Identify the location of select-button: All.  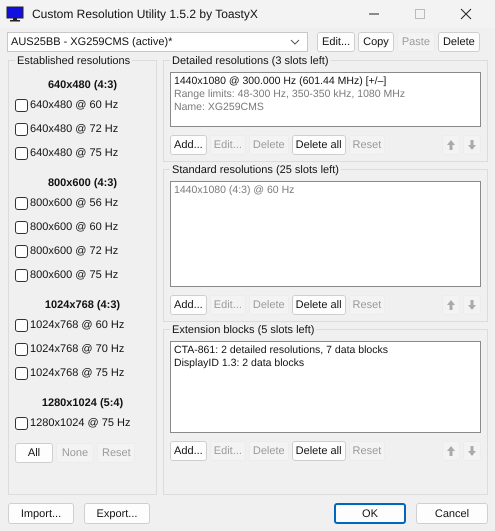
(34, 453).